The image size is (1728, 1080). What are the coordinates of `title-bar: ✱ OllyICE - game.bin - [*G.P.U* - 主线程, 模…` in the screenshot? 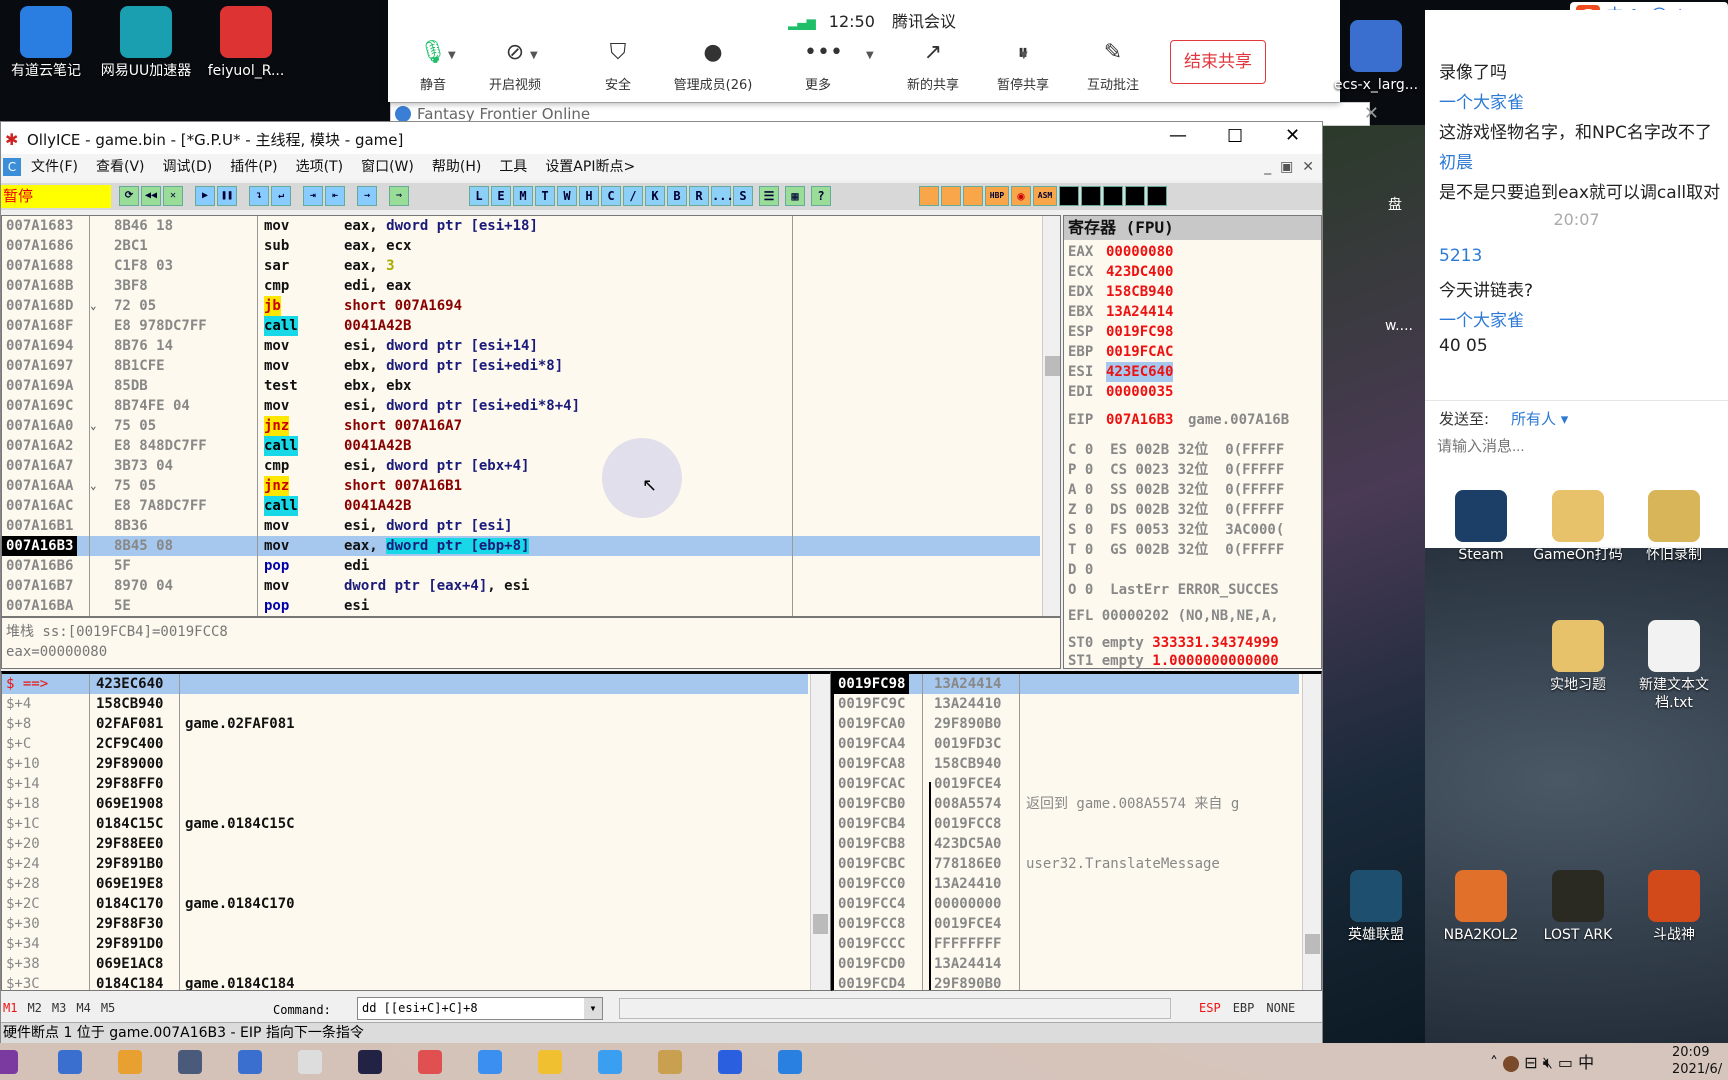 It's located at (661, 138).